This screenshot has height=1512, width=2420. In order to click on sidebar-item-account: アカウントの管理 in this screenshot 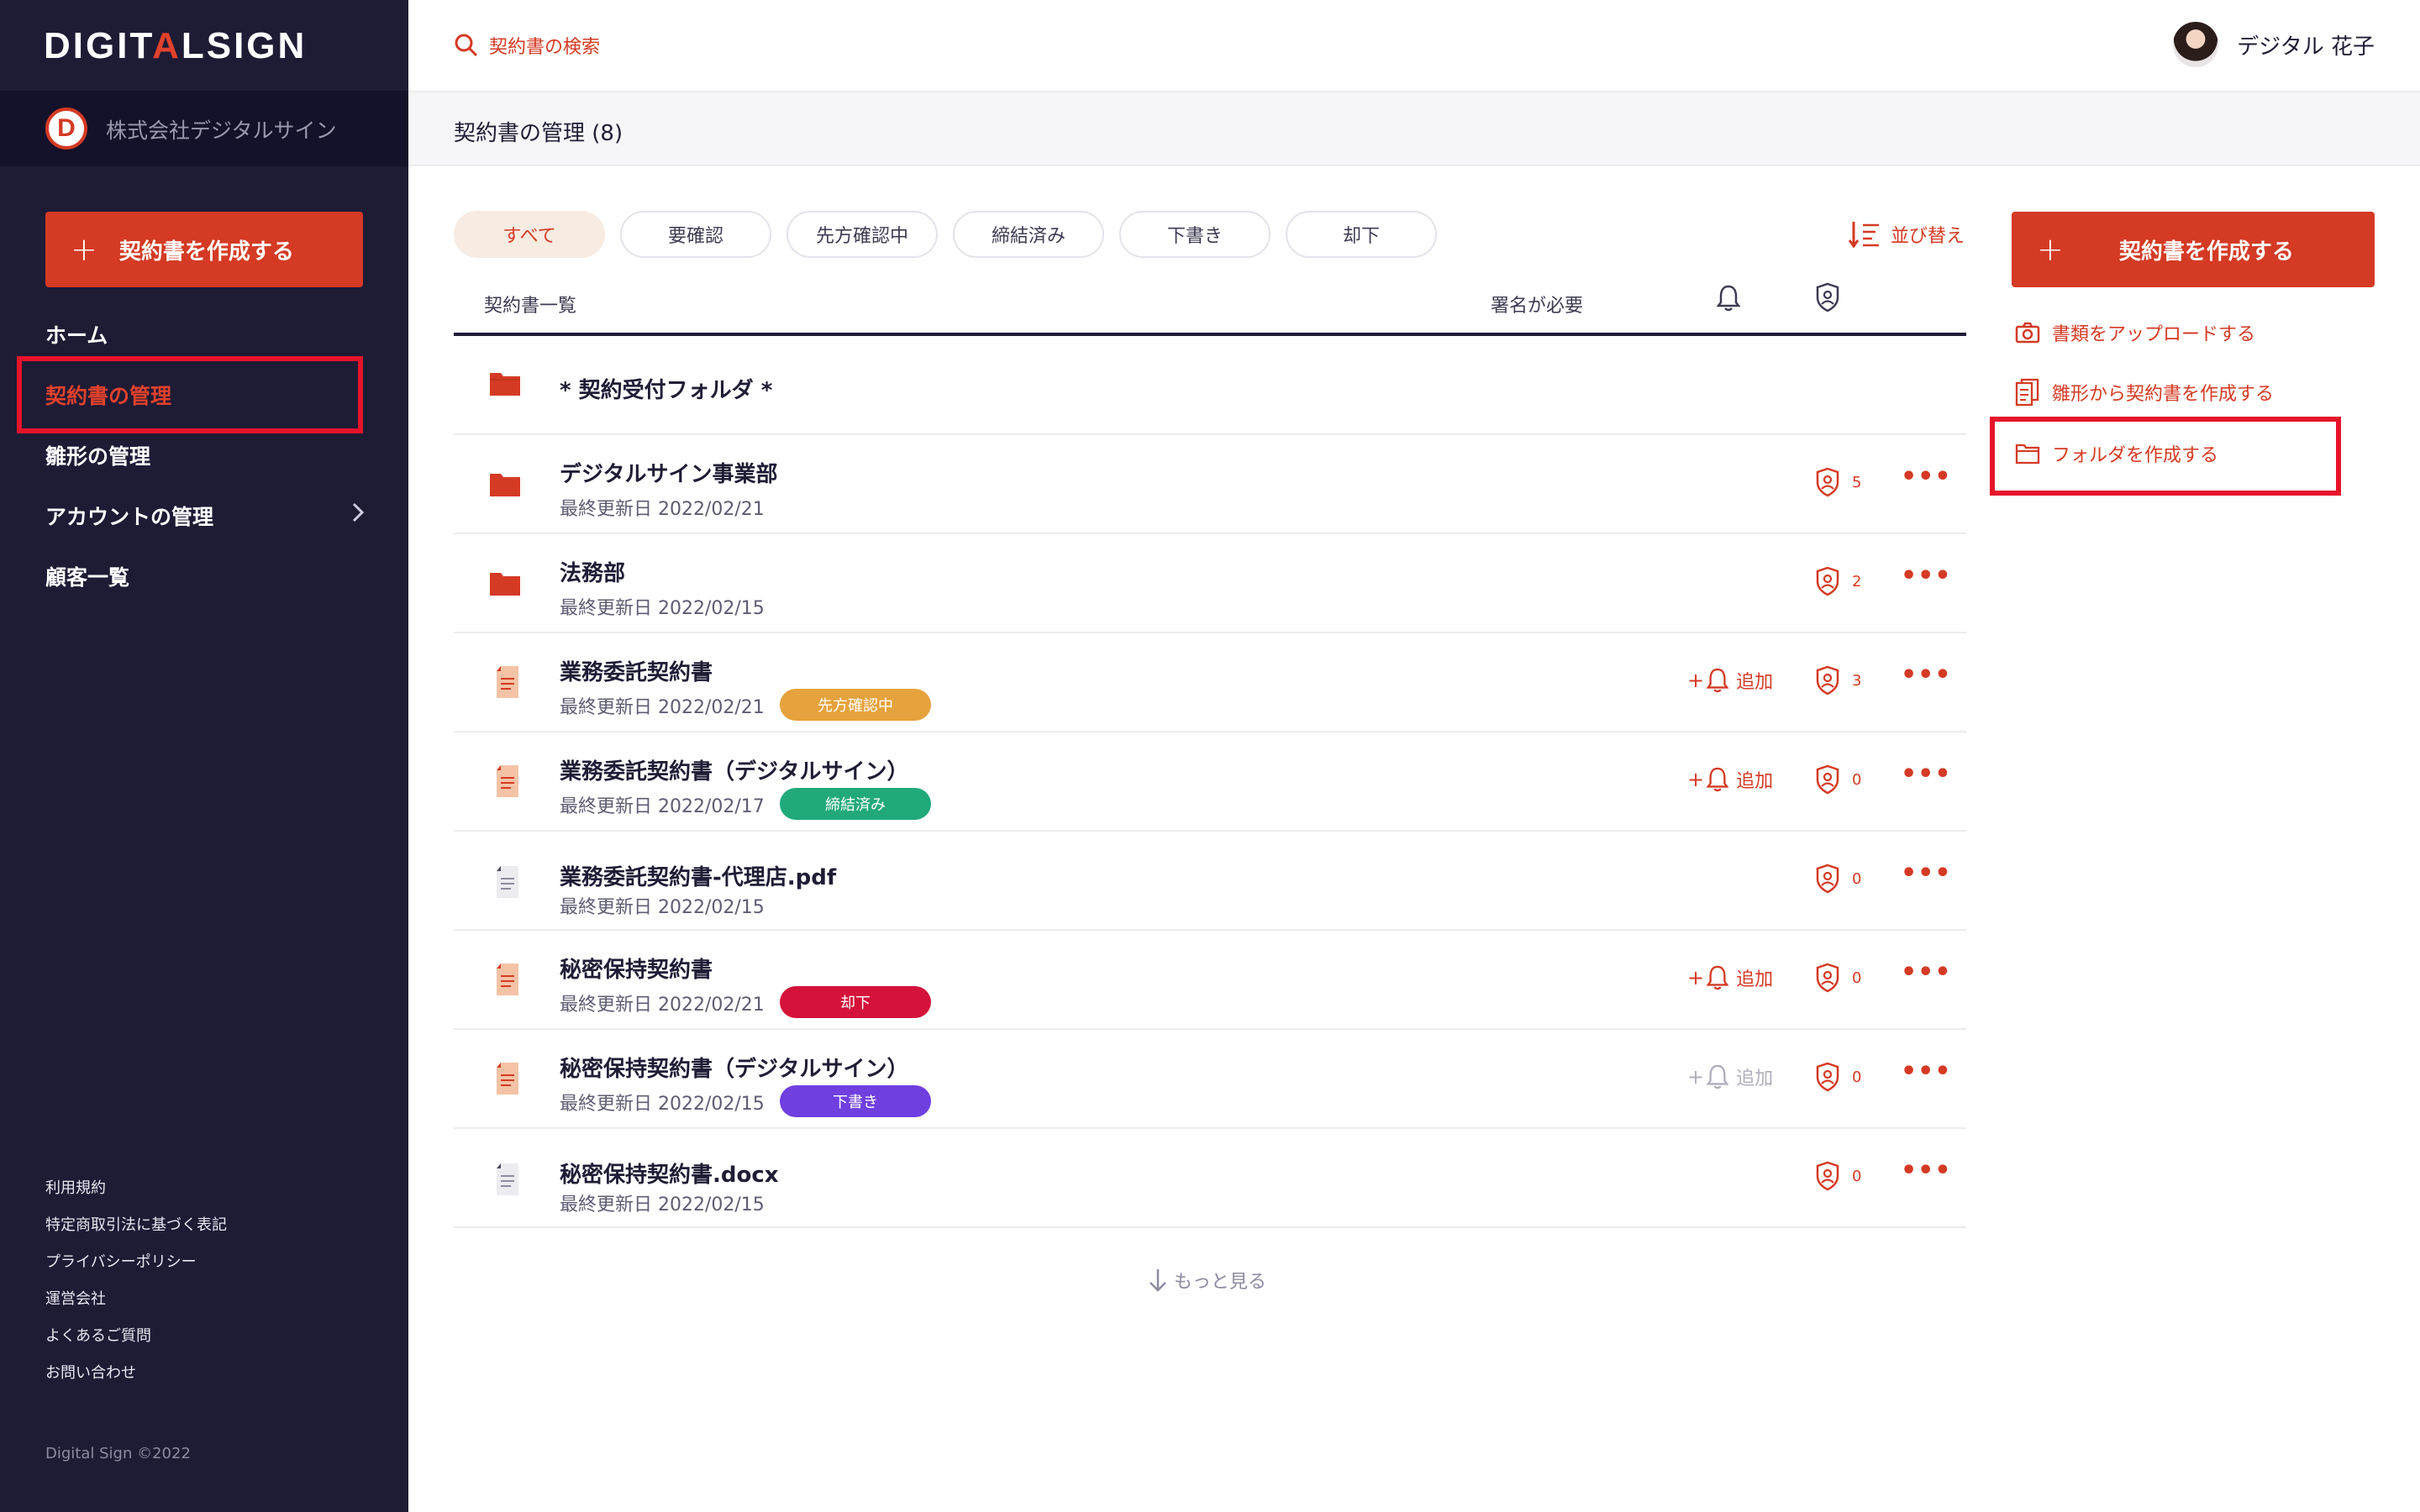, I will do `click(205, 516)`.